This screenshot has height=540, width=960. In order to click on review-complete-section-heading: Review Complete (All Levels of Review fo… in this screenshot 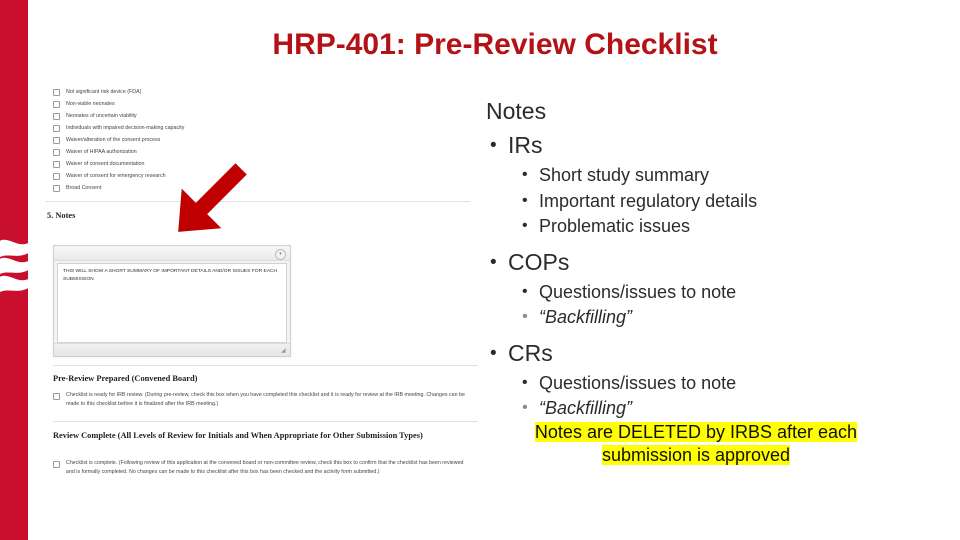, I will do `click(238, 435)`.